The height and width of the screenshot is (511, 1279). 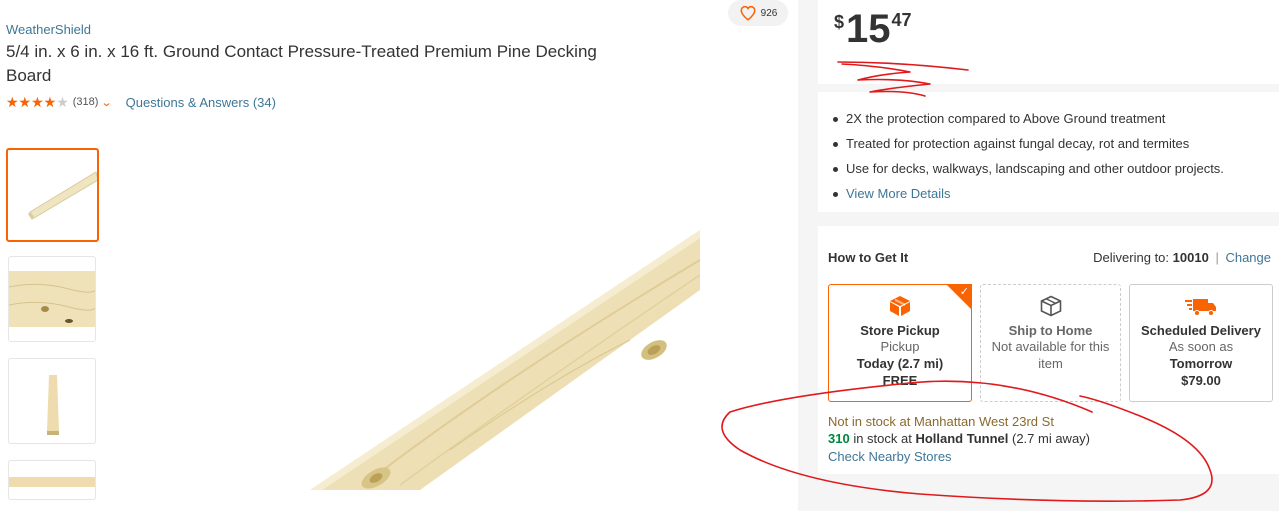 What do you see at coordinates (86, 102) in the screenshot?
I see `review-count: (318)` at bounding box center [86, 102].